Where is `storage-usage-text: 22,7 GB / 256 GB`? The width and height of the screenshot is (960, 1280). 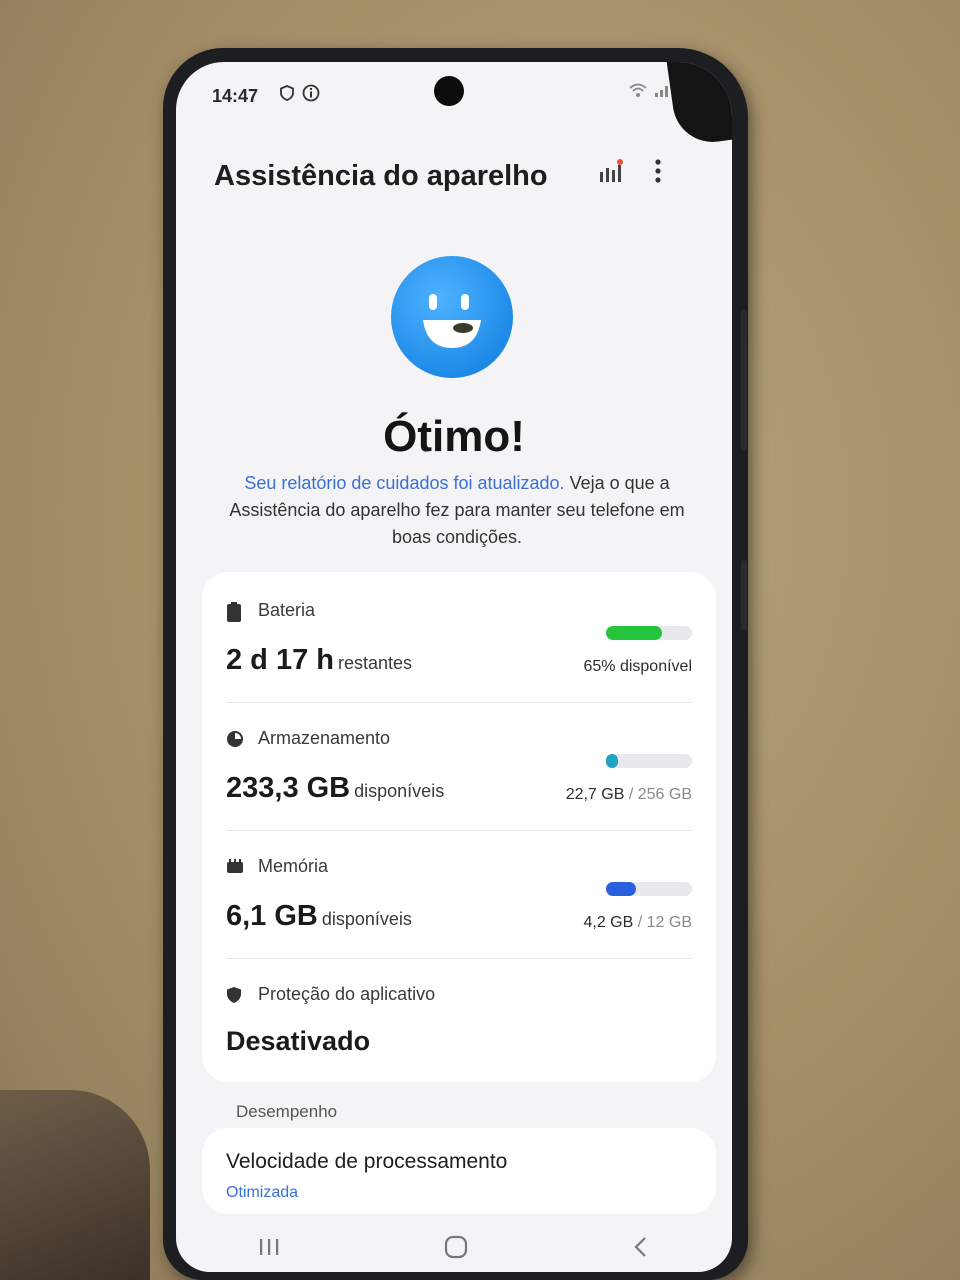
storage-usage-text: 22,7 GB / 256 GB is located at coordinates (628, 794).